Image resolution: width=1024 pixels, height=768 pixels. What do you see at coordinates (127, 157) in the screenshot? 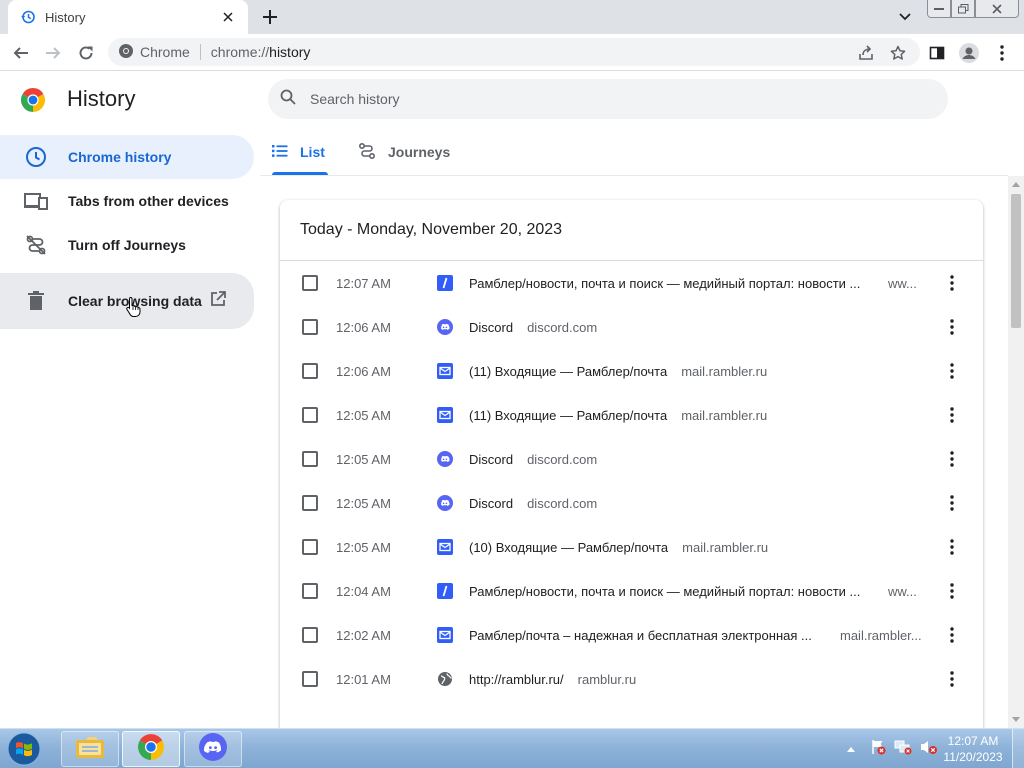
I see `sidebar-item-chrome-history: Chrome history` at bounding box center [127, 157].